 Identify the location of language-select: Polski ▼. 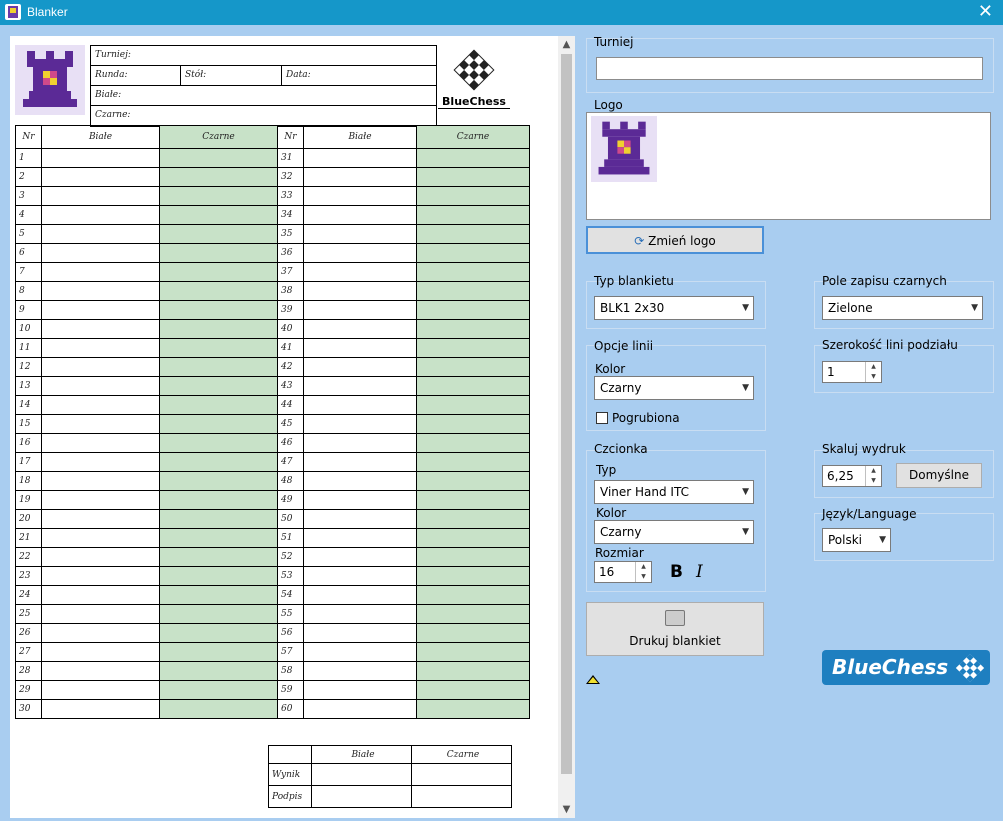
(856, 540).